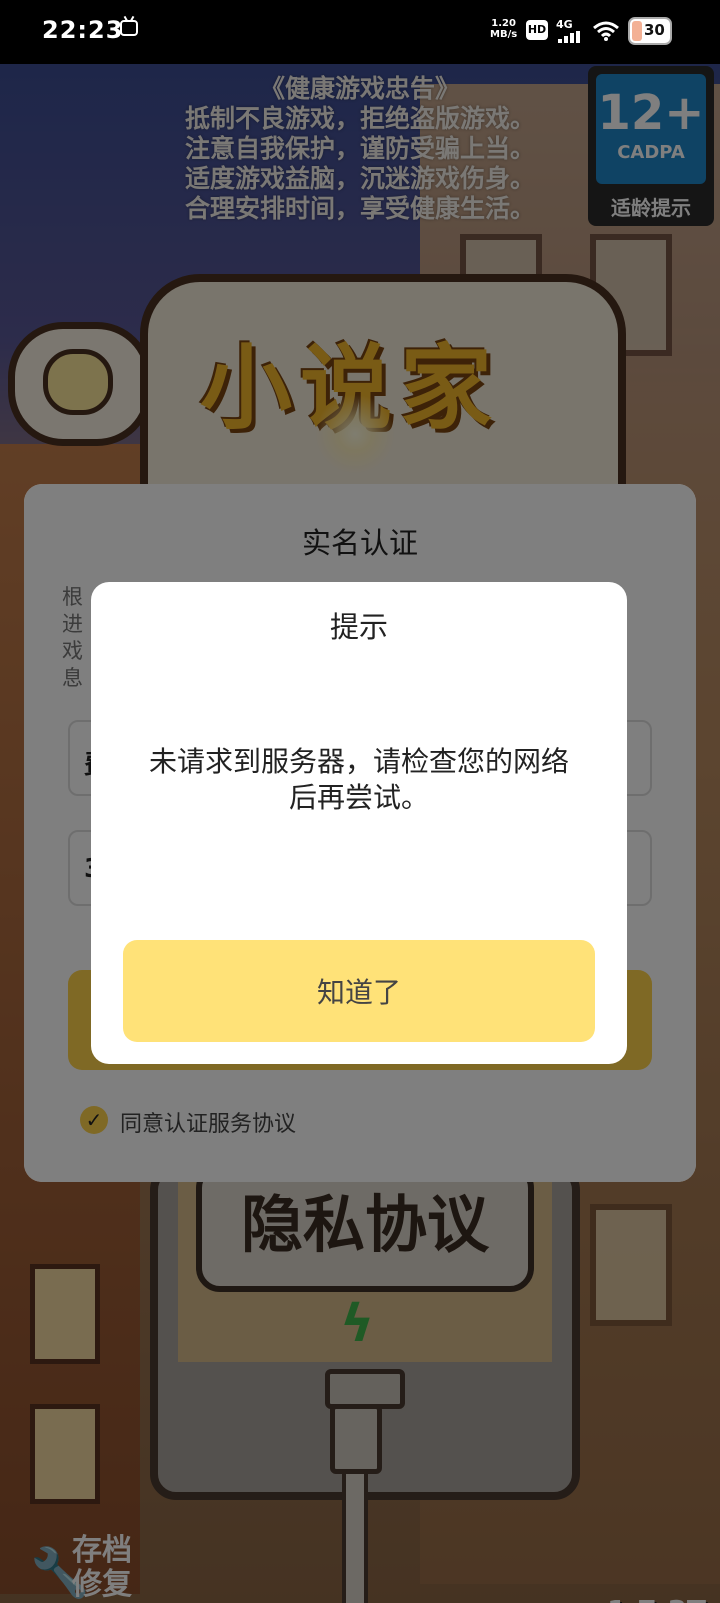  What do you see at coordinates (129, 28) in the screenshot?
I see `tv-app-icon` at bounding box center [129, 28].